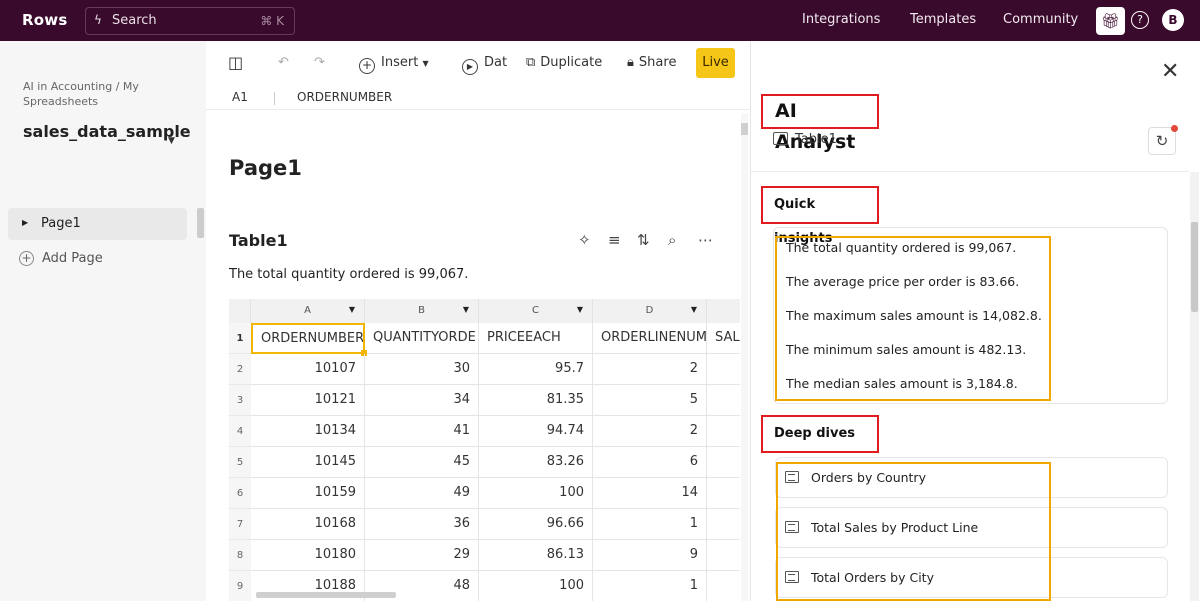  Describe the element at coordinates (723, 338) in the screenshot. I see `header-cell: SALI` at that location.